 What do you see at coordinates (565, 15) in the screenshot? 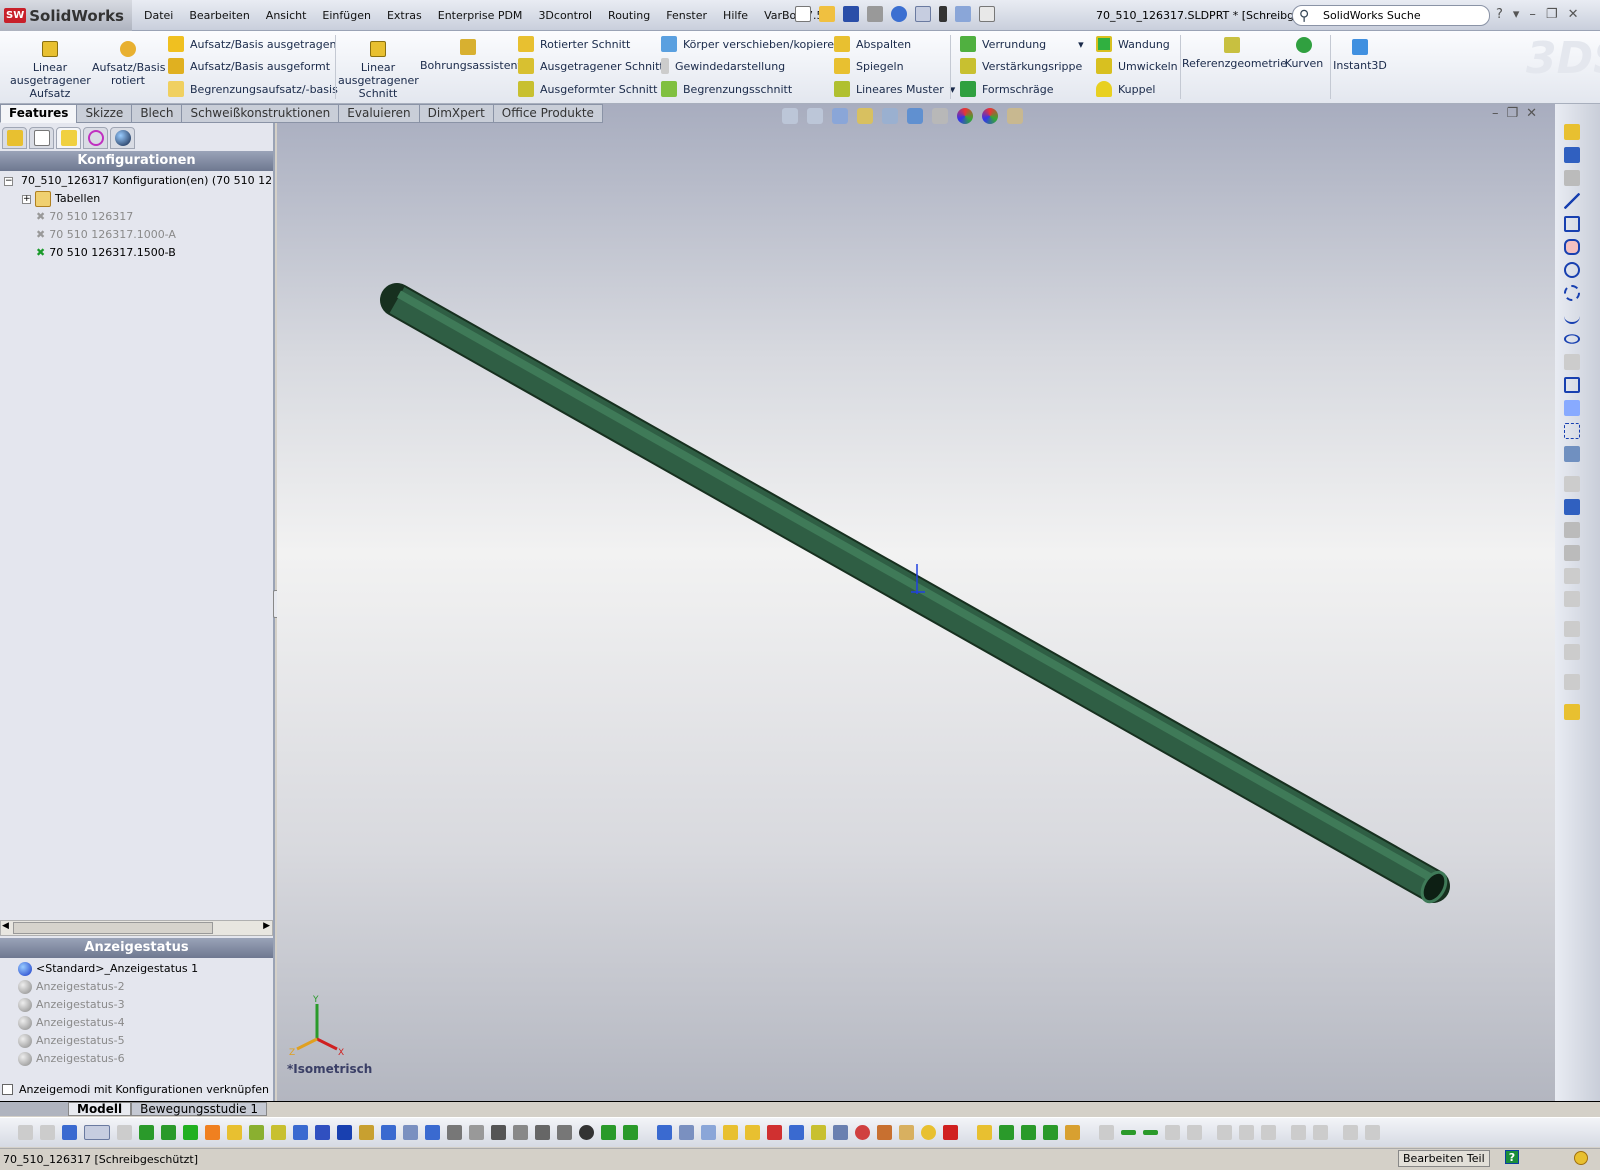
I see `menu-3dcontrol: 3Dcontrol` at bounding box center [565, 15].